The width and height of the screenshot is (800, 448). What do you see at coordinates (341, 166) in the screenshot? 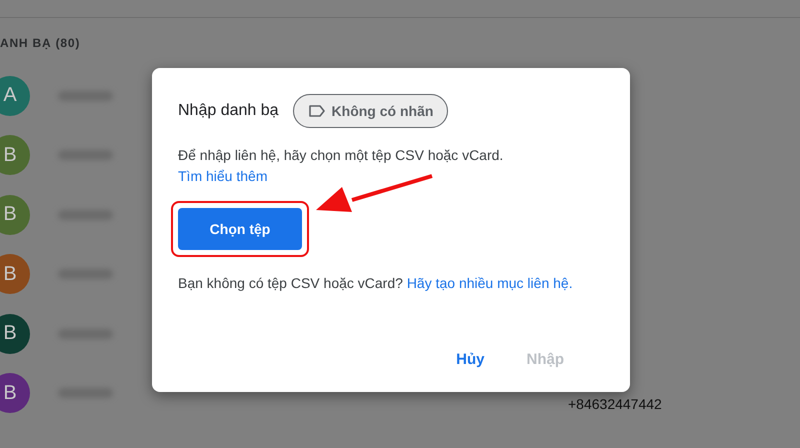
I see `description-text: Để nhập liên hệ, hãy chọn một tệp CSV hoặc vCard. Tìm hiểu thêm` at bounding box center [341, 166].